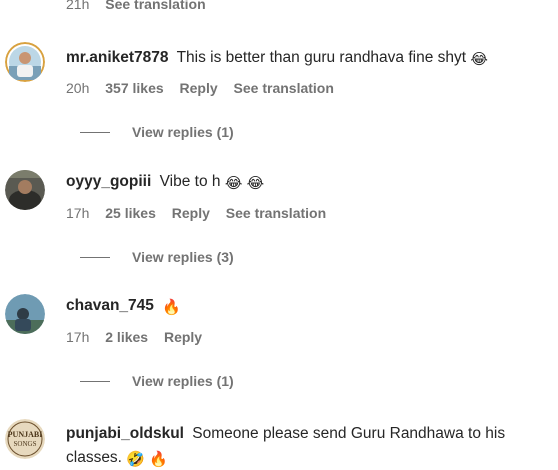  I want to click on comment-body: Vibe to h, so click(190, 181).